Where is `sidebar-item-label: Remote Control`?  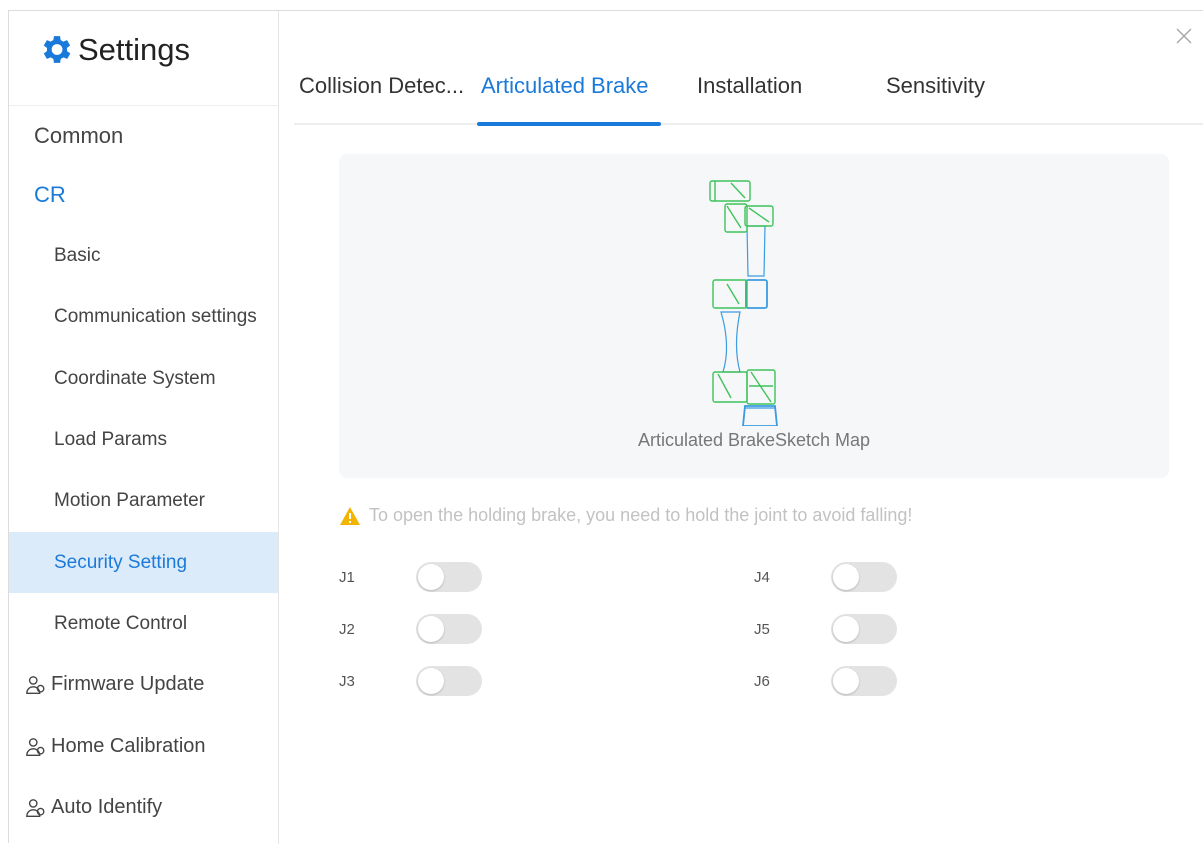 sidebar-item-label: Remote Control is located at coordinates (121, 623).